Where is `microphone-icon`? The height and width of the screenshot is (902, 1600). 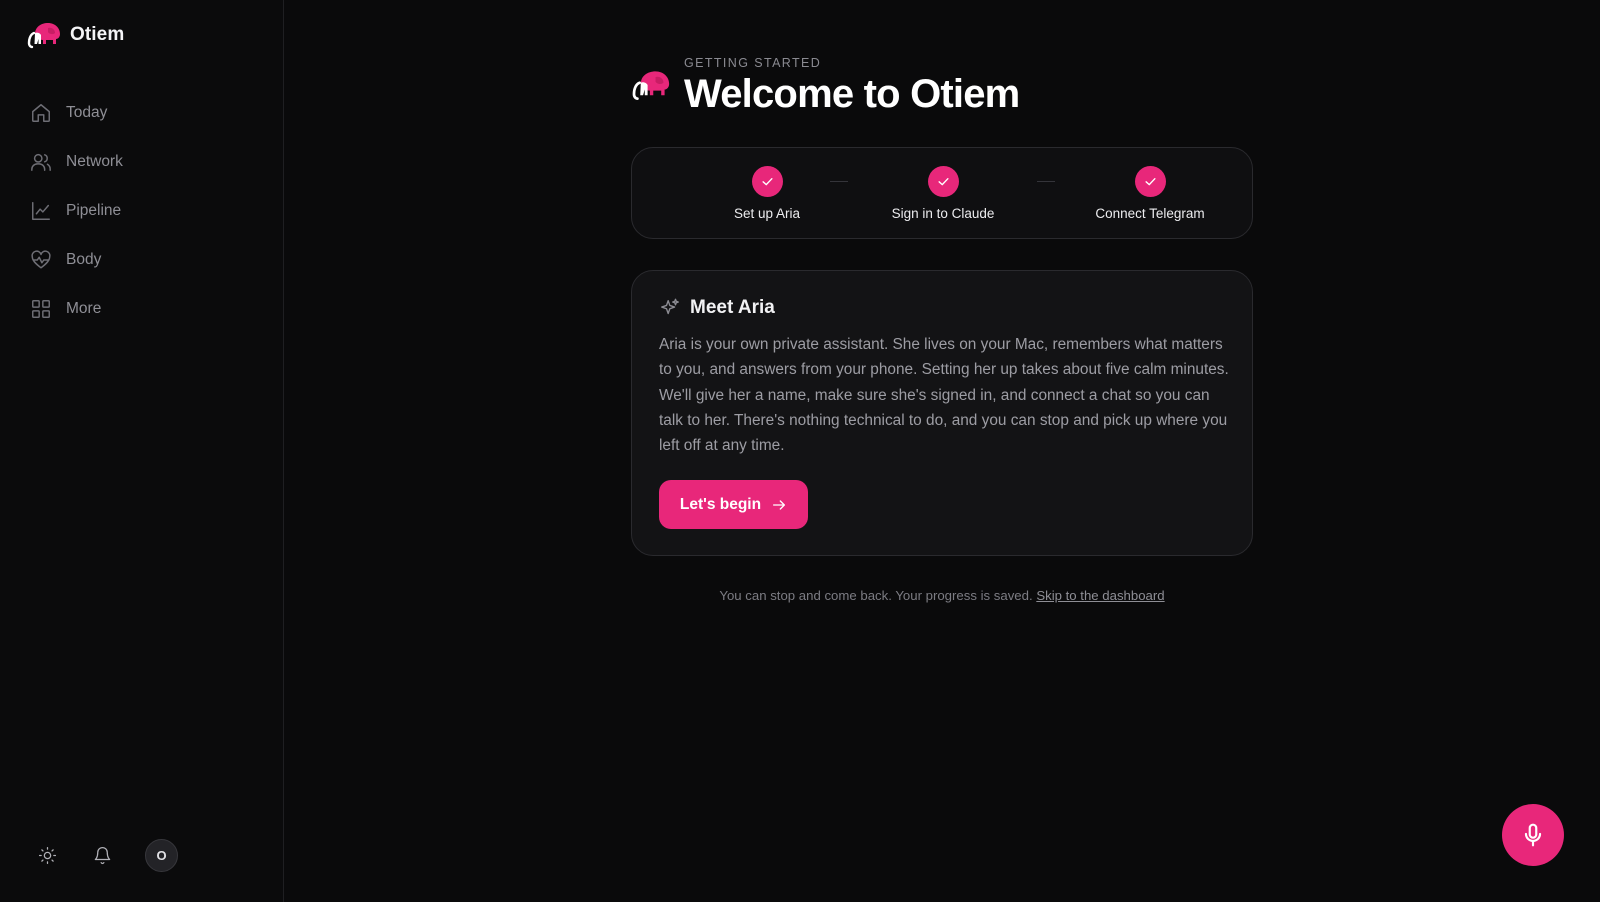
microphone-icon is located at coordinates (1533, 835).